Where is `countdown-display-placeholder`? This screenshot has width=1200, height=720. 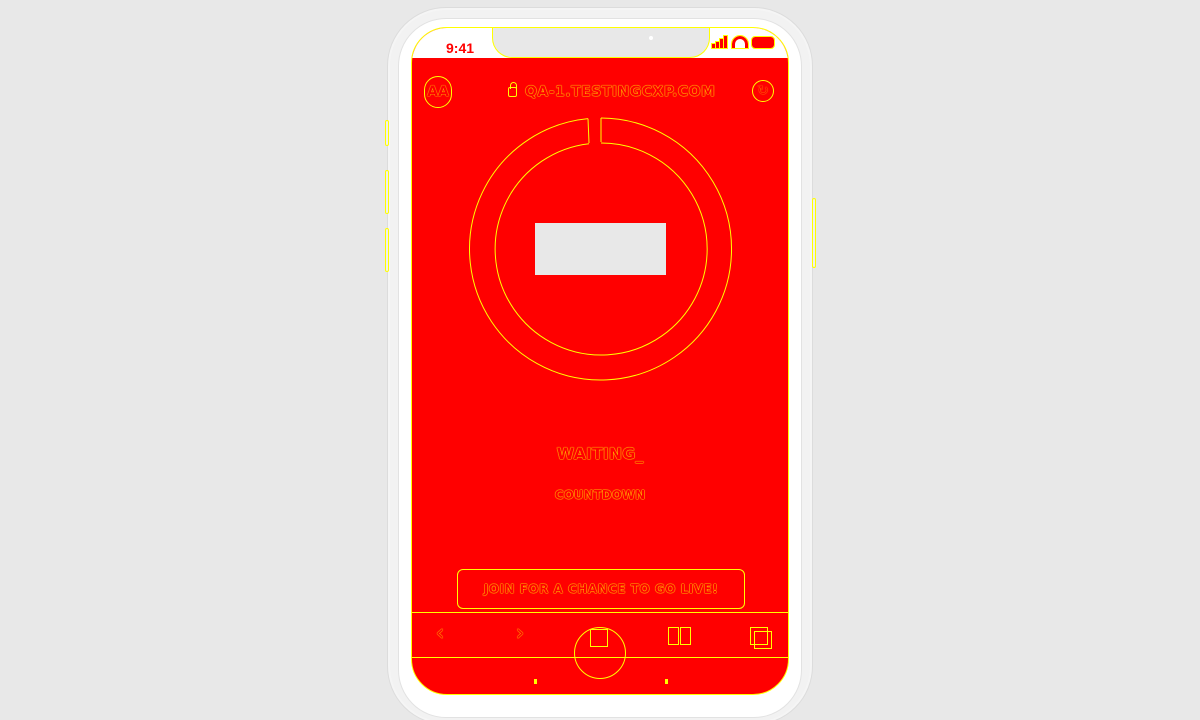 countdown-display-placeholder is located at coordinates (600, 249).